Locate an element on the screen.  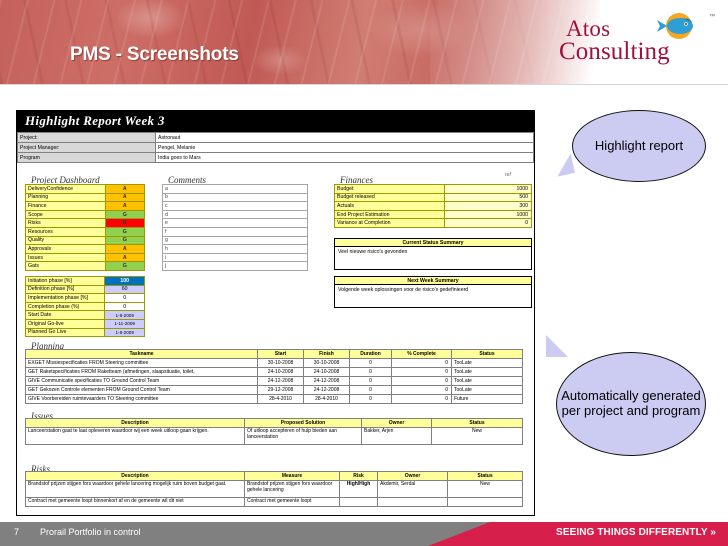
list-item: b is located at coordinates (235, 197).